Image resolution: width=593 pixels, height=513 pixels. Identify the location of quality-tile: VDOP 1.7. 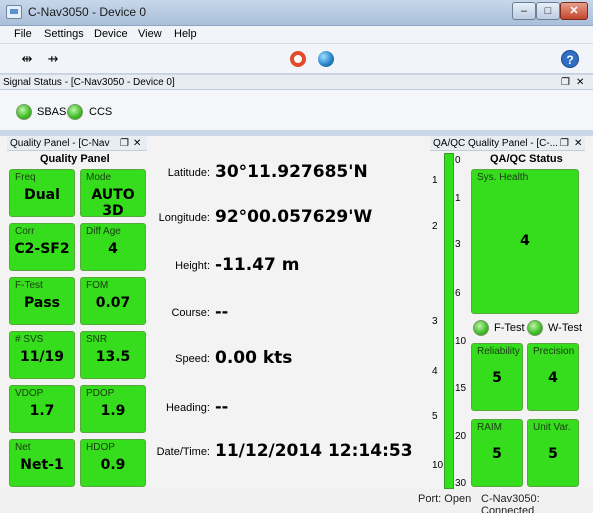
(42, 409).